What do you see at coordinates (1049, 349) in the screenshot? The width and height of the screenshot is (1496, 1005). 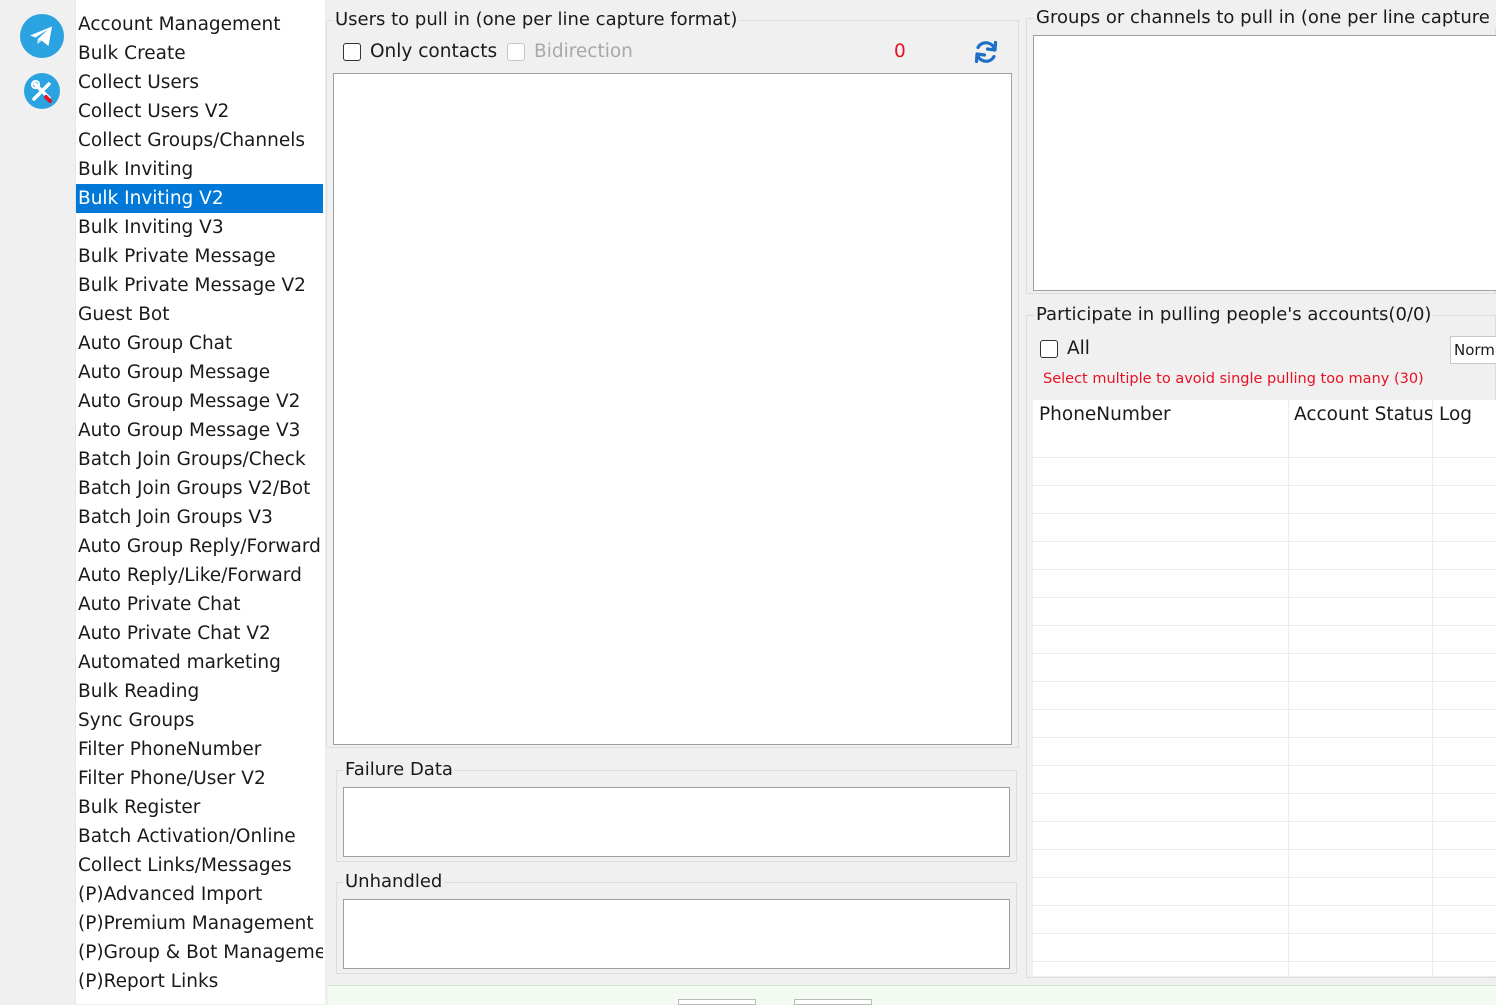 I see `all-accounts-checkbox` at bounding box center [1049, 349].